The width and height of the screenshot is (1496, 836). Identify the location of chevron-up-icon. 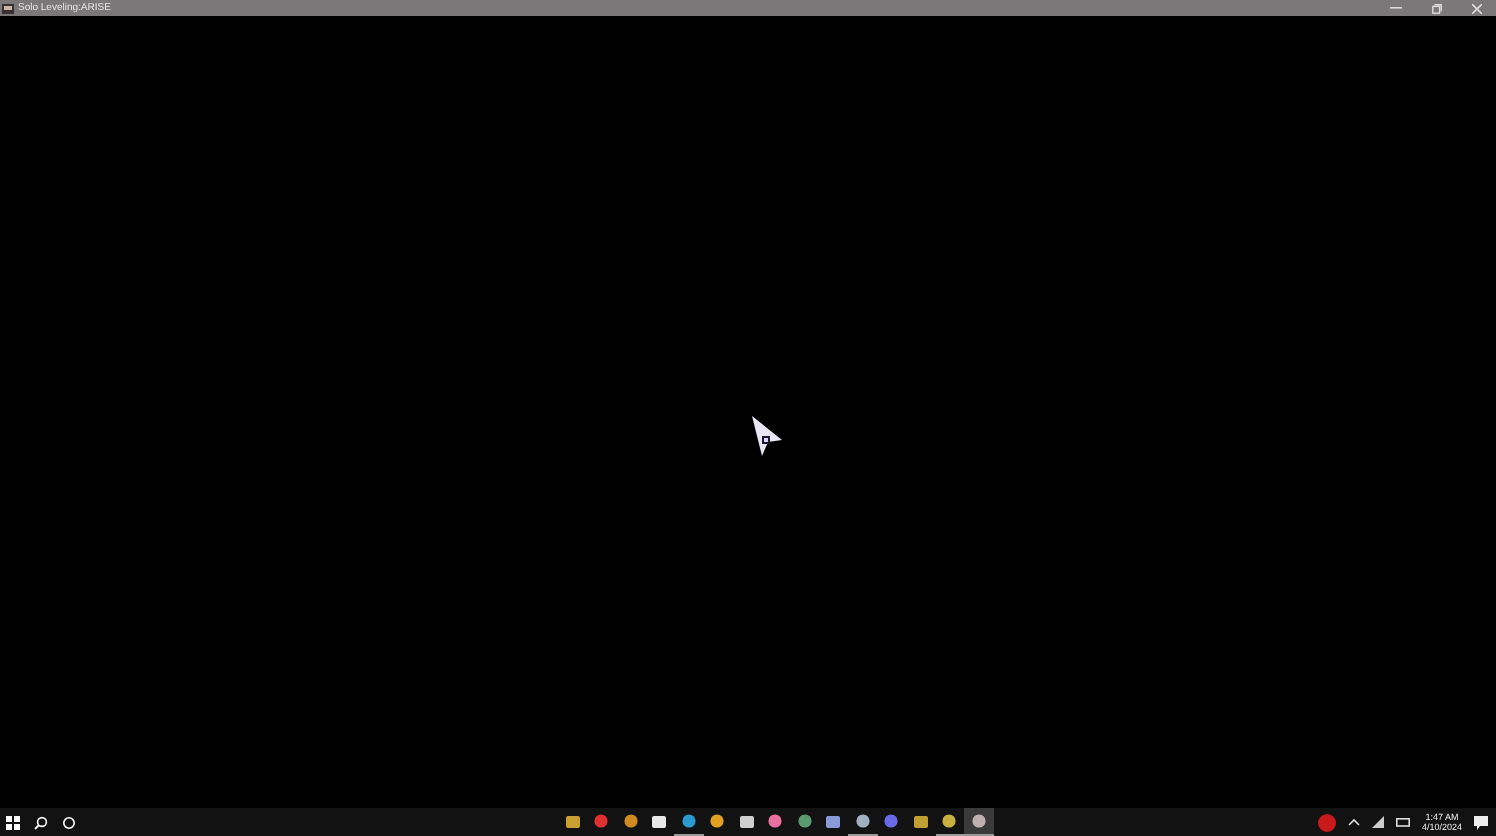
(1353, 822).